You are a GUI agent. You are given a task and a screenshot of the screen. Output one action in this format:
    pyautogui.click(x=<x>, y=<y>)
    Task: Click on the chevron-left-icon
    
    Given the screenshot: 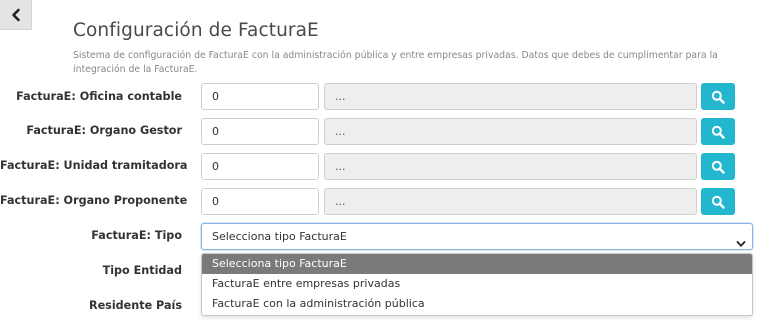 What is the action you would take?
    pyautogui.click(x=16, y=15)
    